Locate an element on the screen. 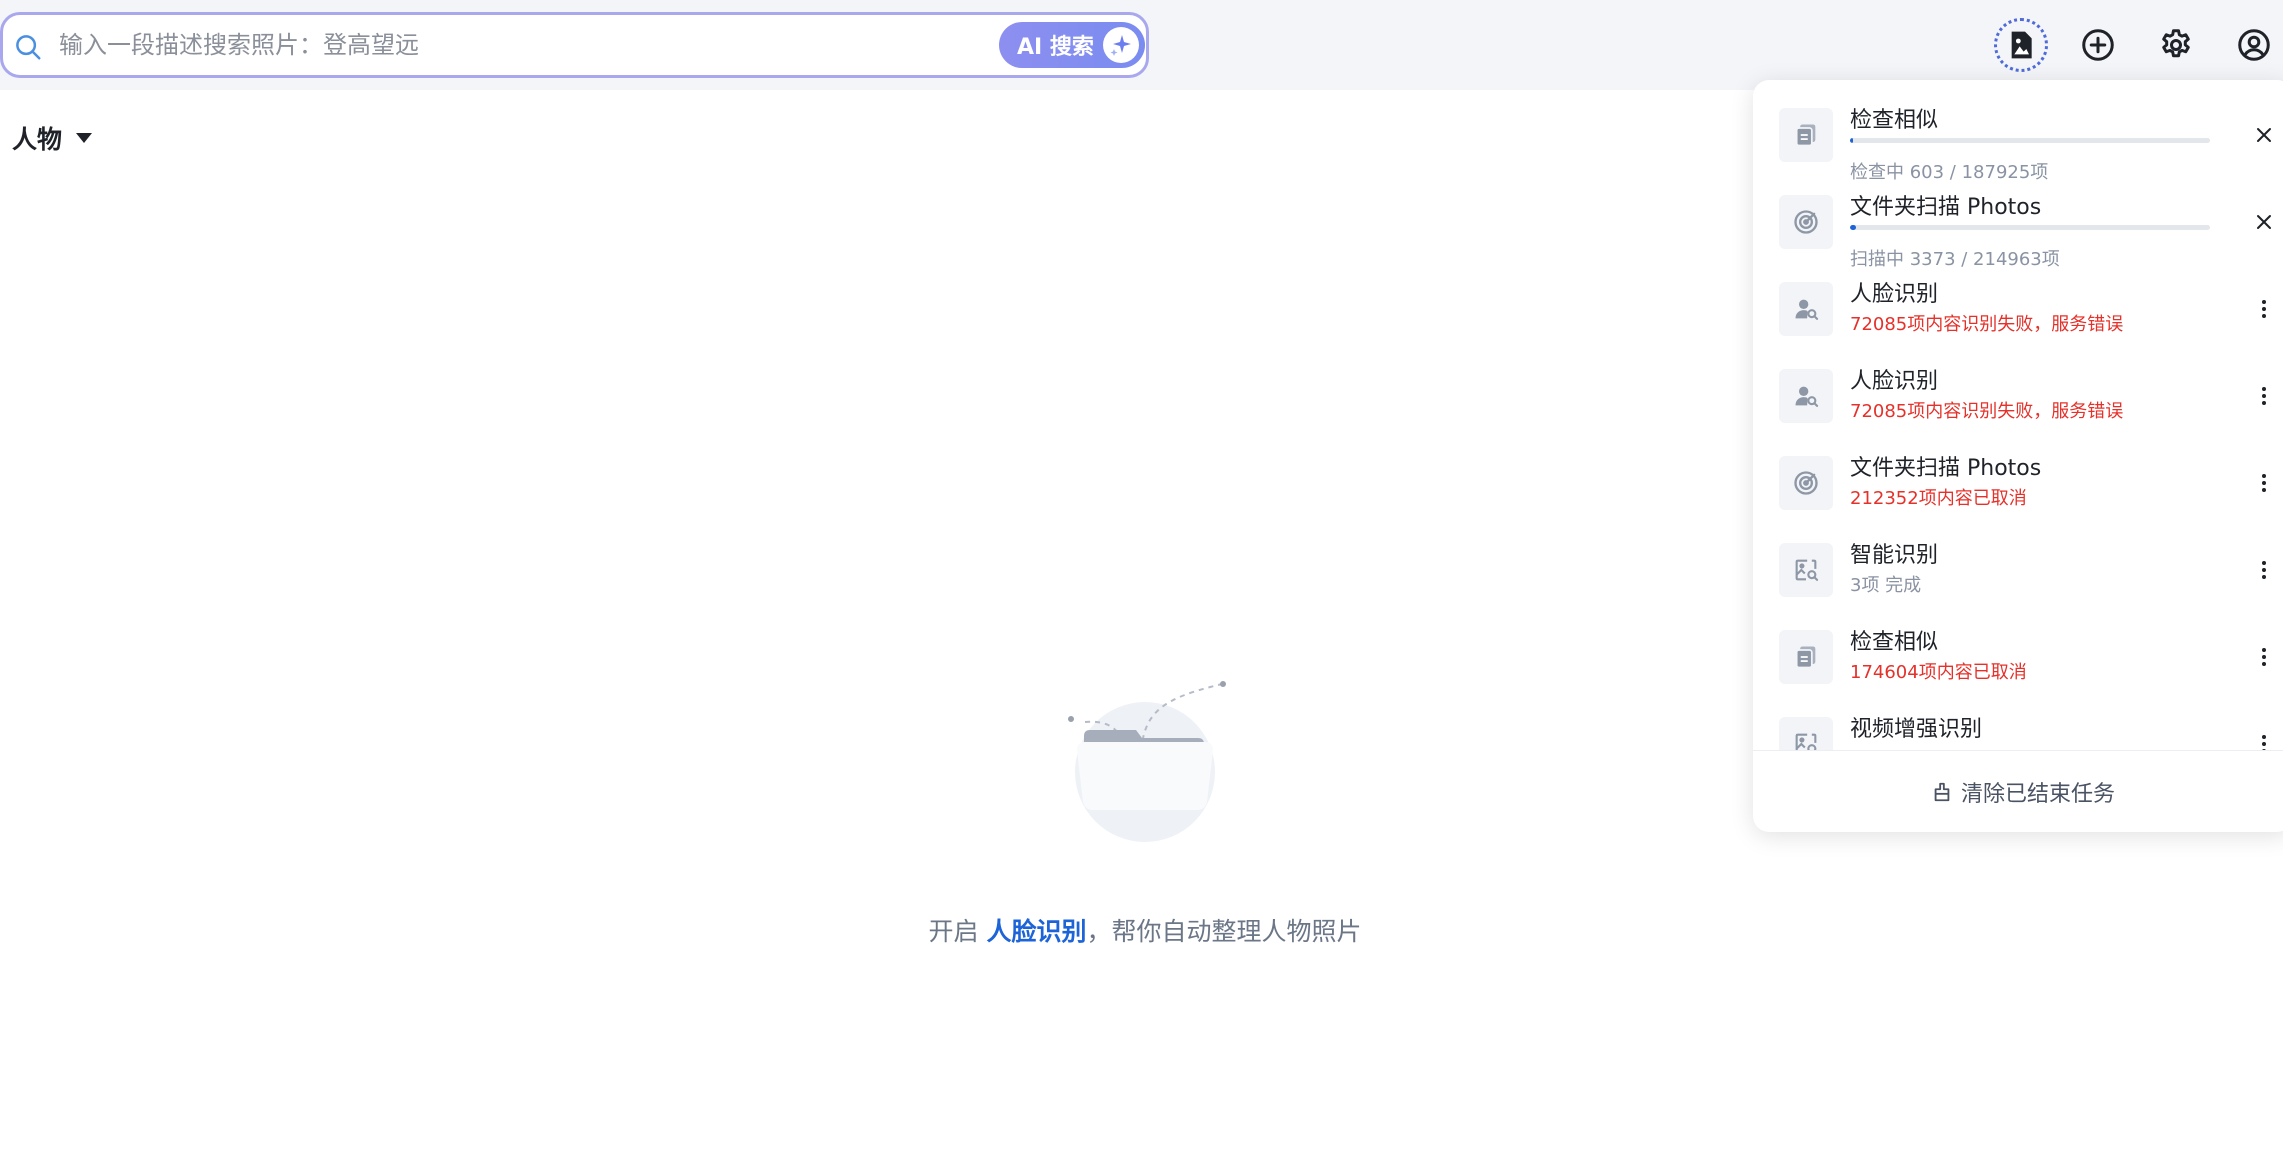  task-name: 视频增强识别 is located at coordinates (1916, 729).